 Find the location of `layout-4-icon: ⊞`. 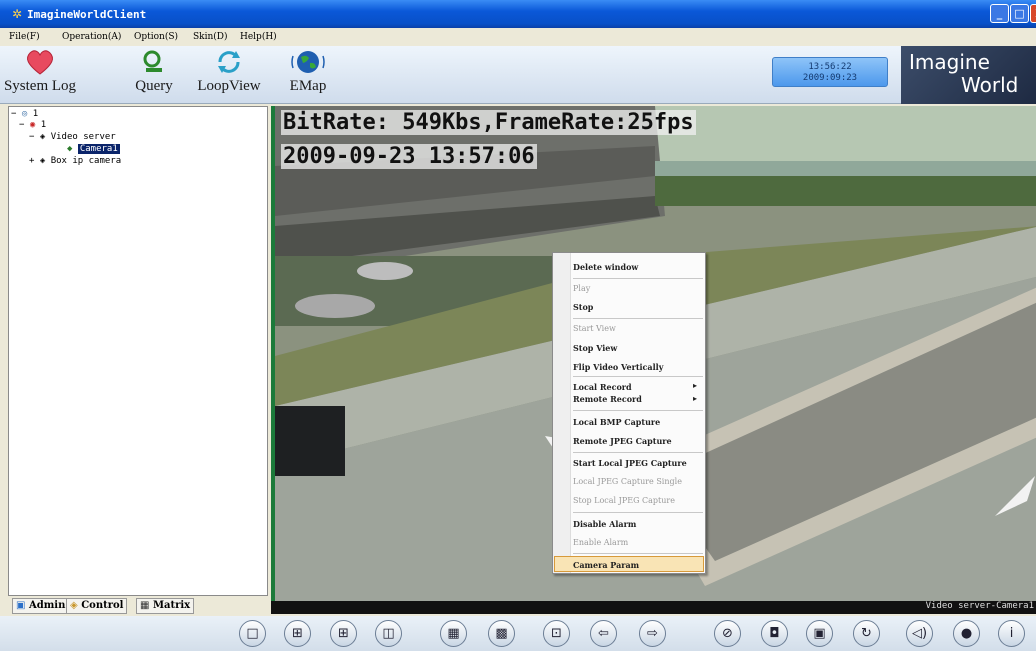

layout-4-icon: ⊞ is located at coordinates (297, 633).